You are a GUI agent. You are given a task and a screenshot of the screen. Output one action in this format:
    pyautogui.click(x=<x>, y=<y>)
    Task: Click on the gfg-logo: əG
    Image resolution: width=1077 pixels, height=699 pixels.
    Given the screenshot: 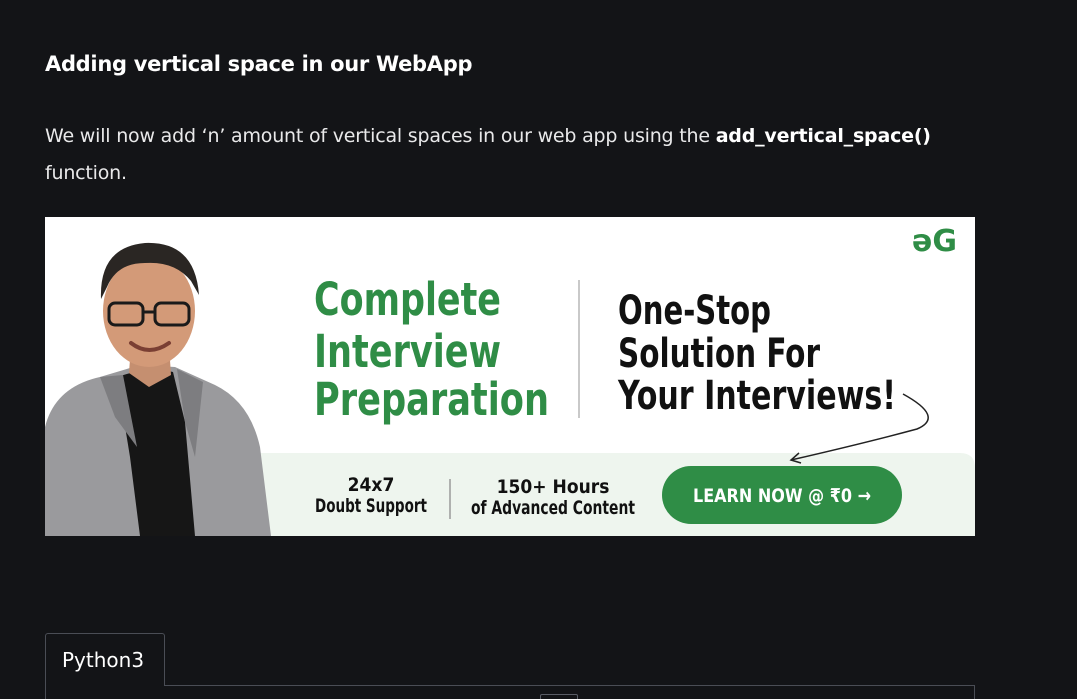 What is the action you would take?
    pyautogui.click(x=934, y=241)
    